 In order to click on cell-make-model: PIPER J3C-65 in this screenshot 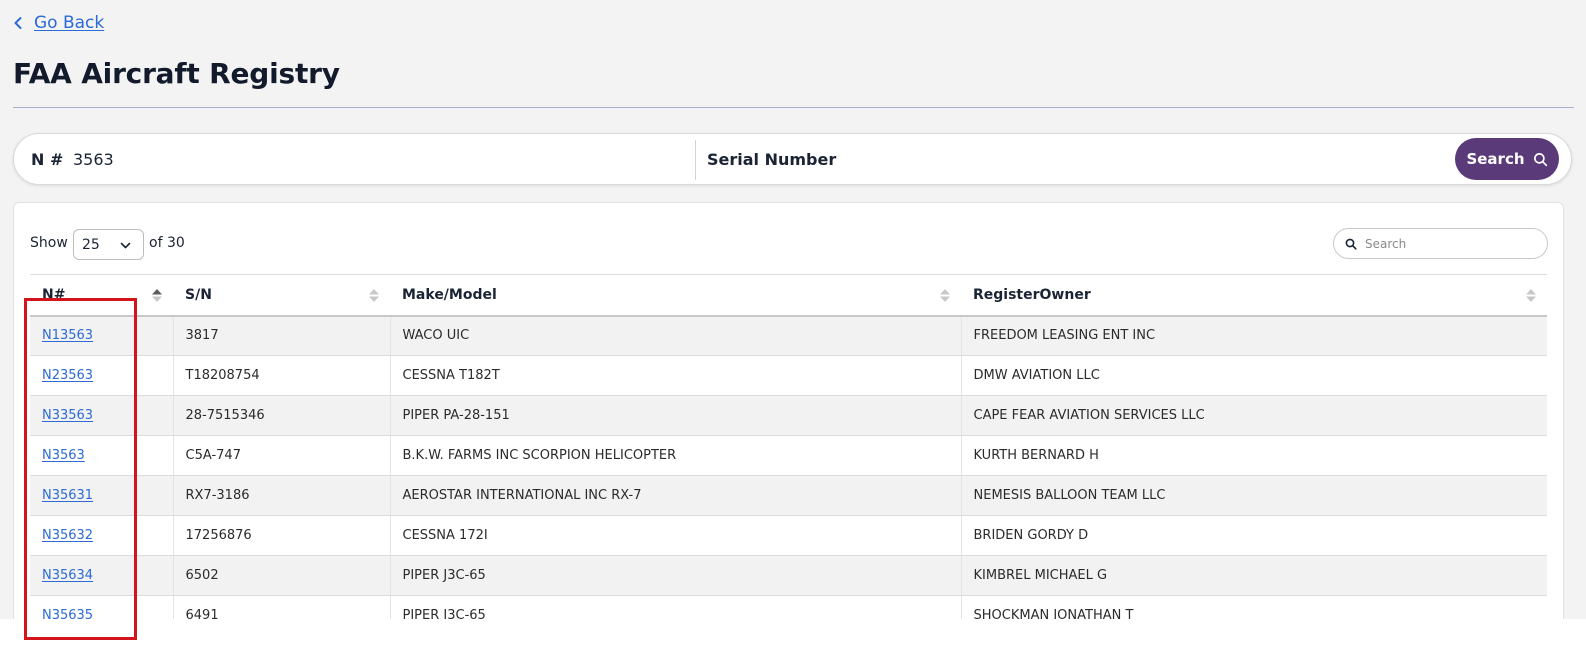, I will do `click(676, 575)`.